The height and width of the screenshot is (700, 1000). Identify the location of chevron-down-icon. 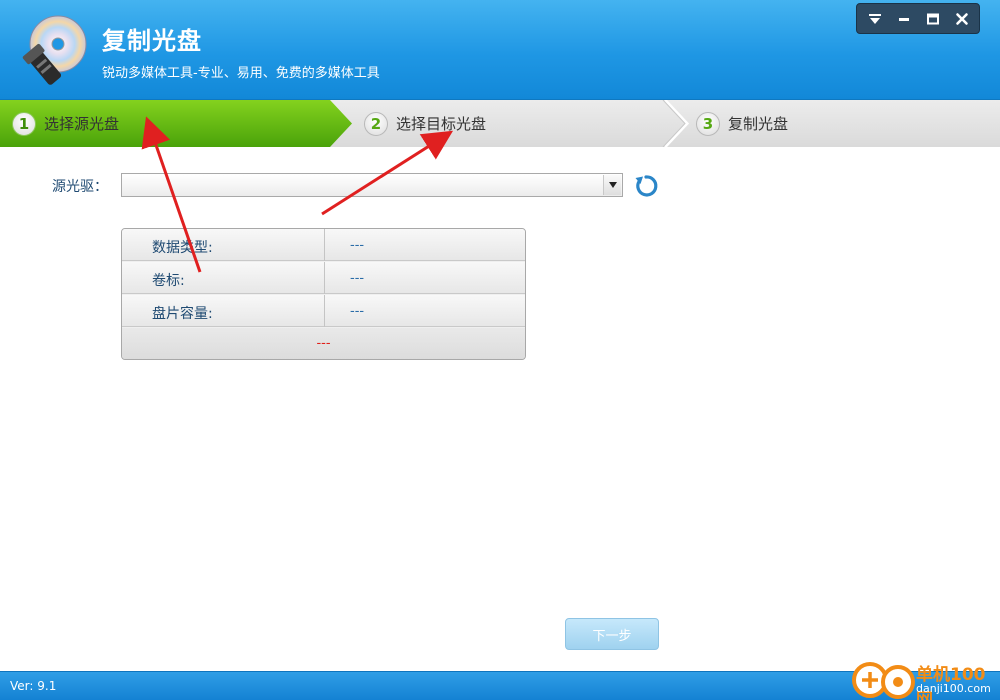
(612, 185).